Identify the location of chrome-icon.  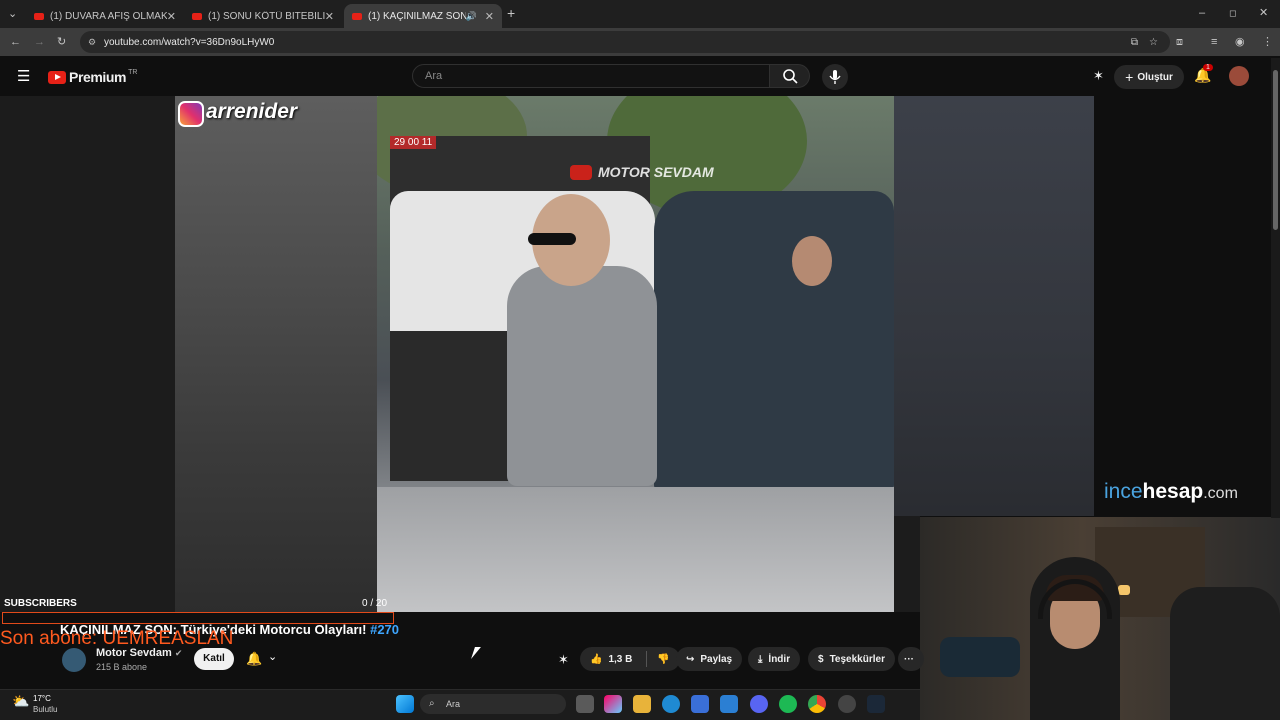
(817, 704).